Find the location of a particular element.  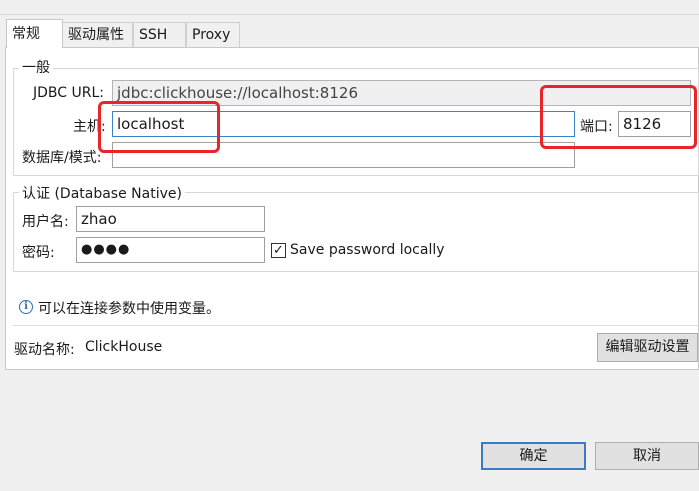

info-icon: i is located at coordinates (26, 307).